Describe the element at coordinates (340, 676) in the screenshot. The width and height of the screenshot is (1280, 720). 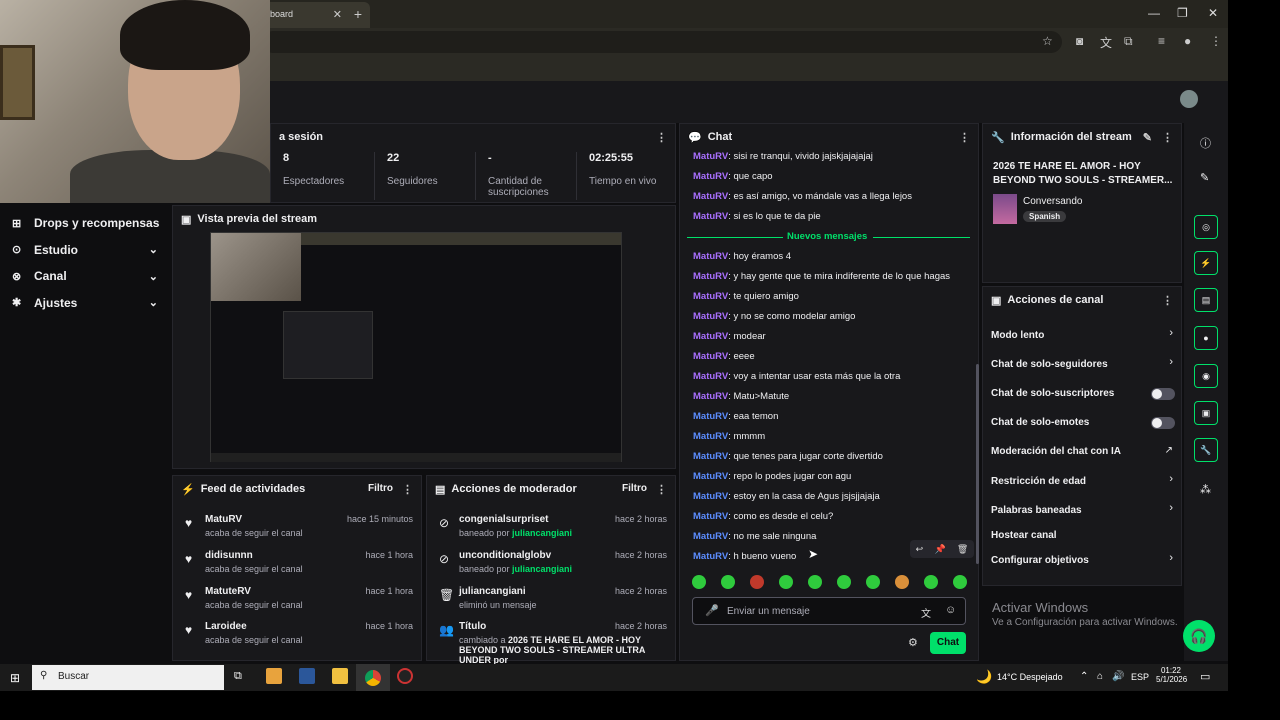
I see `folder-icon` at that location.